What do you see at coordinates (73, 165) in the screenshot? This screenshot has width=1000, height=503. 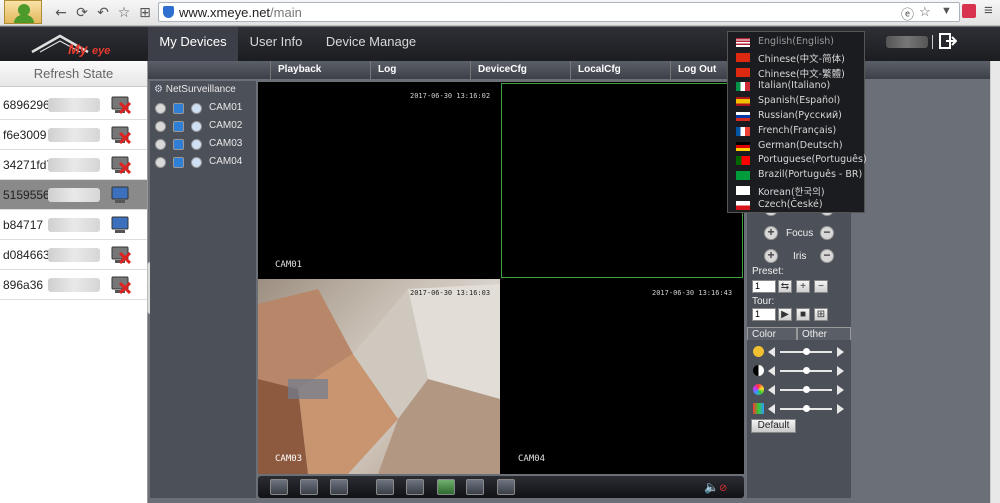 I see `device-row: 34271fd7` at bounding box center [73, 165].